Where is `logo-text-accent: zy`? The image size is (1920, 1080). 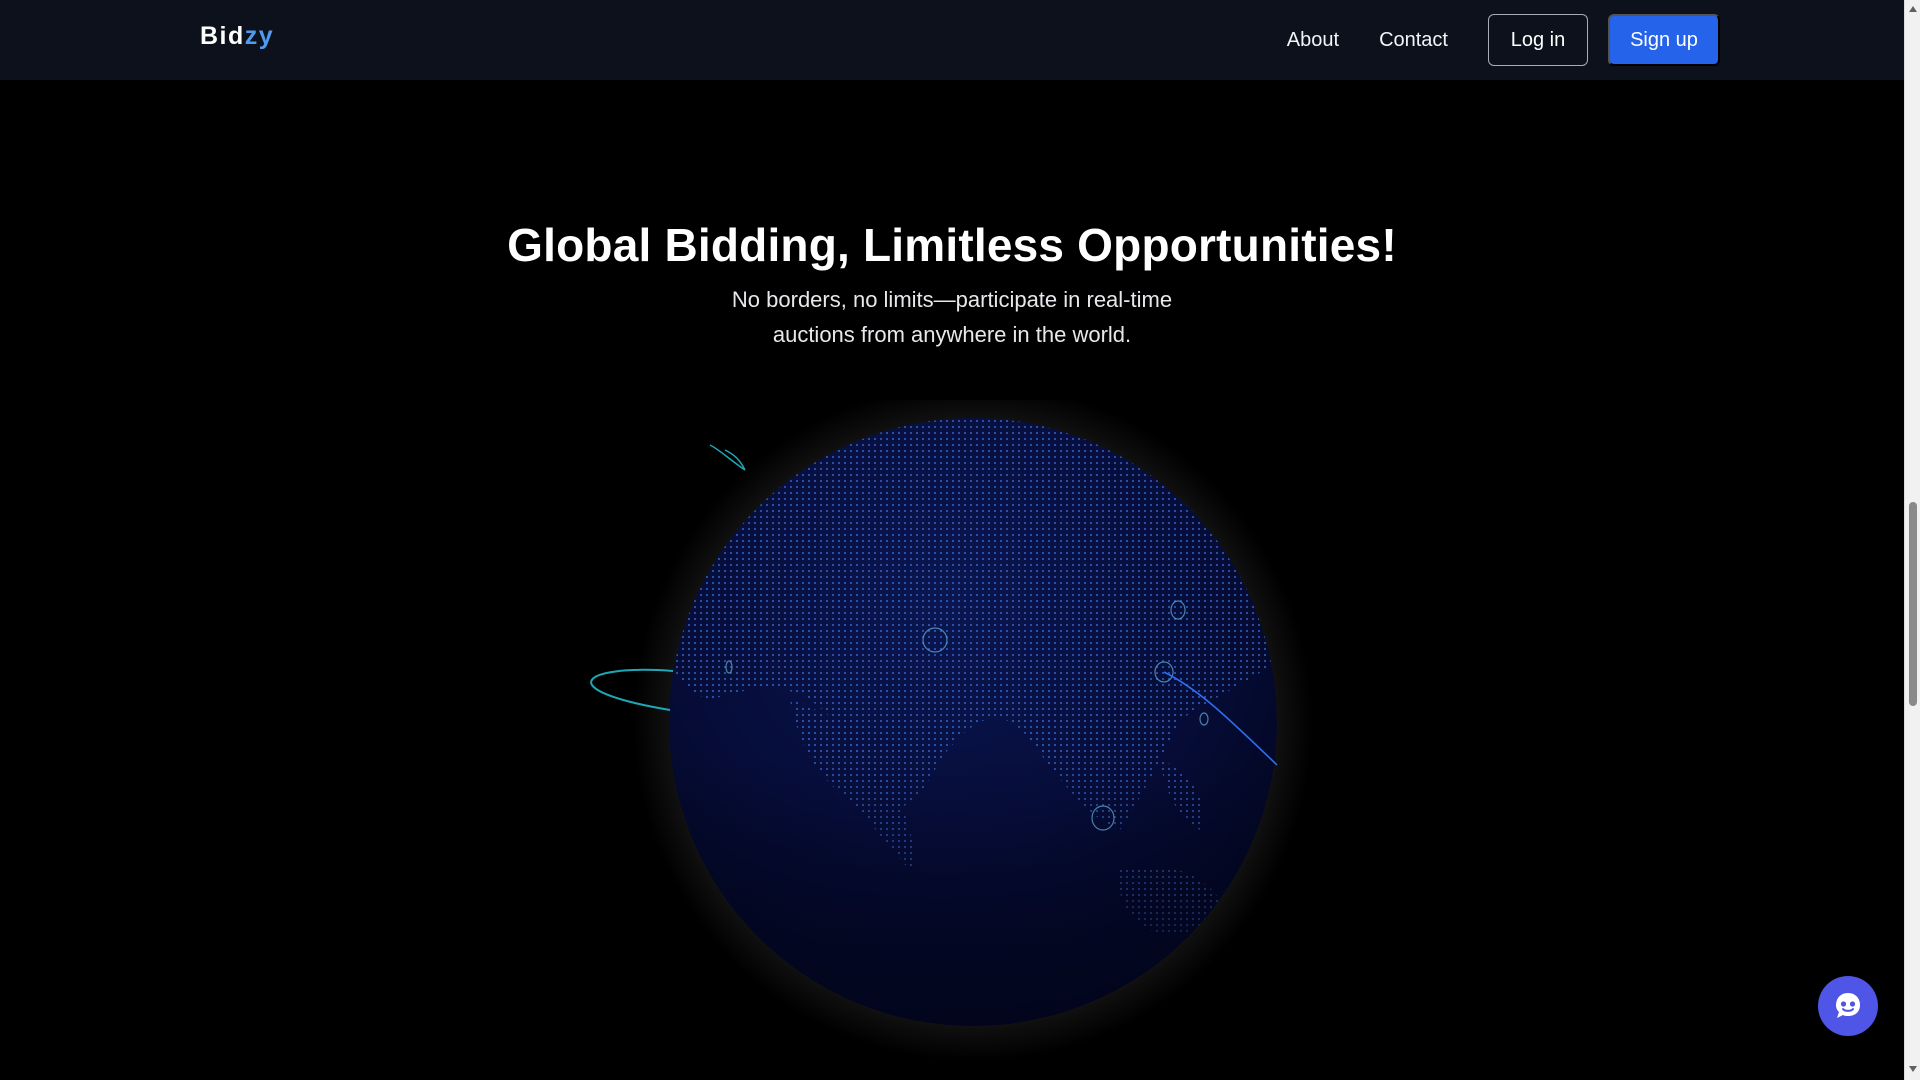 logo-text-accent: zy is located at coordinates (259, 36).